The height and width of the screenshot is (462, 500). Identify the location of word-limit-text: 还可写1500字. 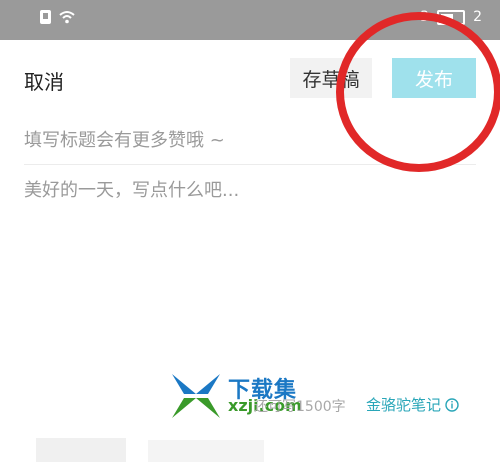
(300, 407).